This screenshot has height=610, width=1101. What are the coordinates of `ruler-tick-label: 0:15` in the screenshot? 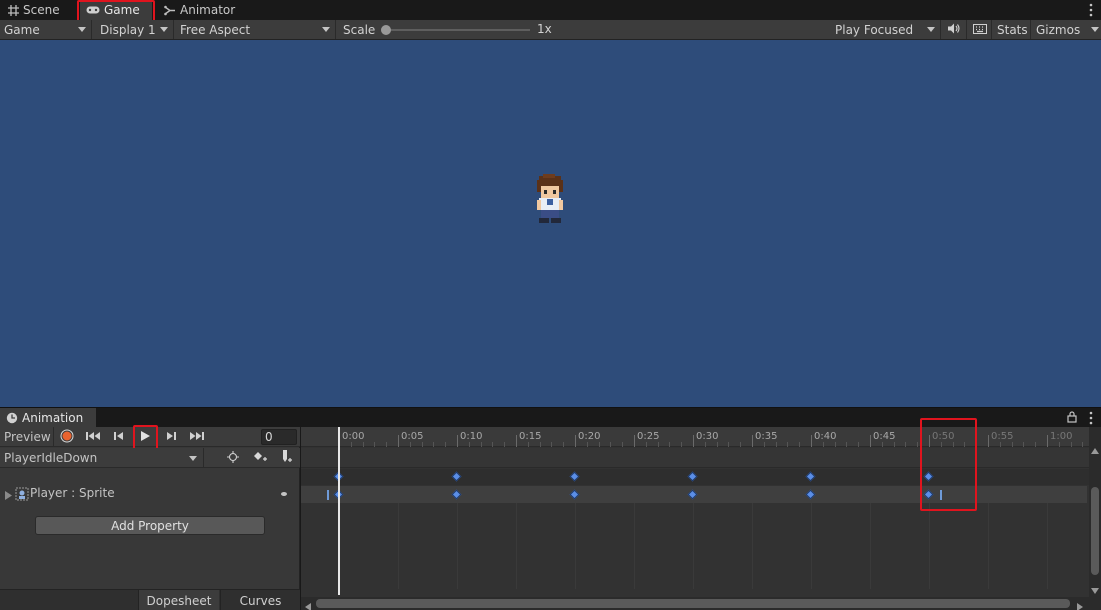 It's located at (530, 436).